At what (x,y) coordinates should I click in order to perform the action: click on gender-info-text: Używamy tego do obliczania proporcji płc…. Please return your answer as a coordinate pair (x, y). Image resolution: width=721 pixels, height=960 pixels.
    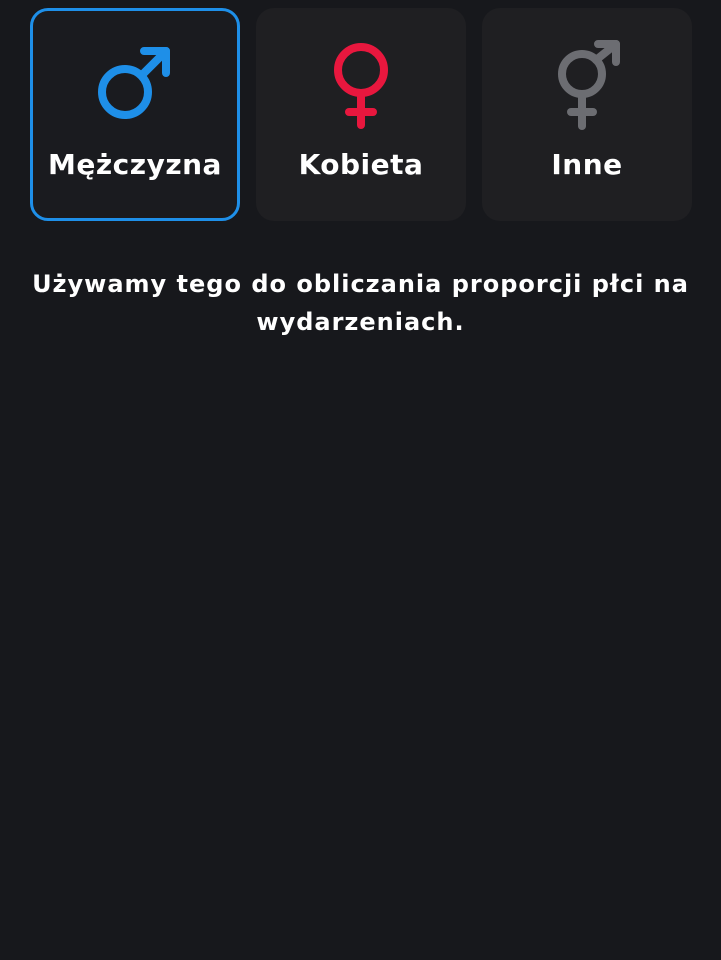
    Looking at the image, I should click on (360, 303).